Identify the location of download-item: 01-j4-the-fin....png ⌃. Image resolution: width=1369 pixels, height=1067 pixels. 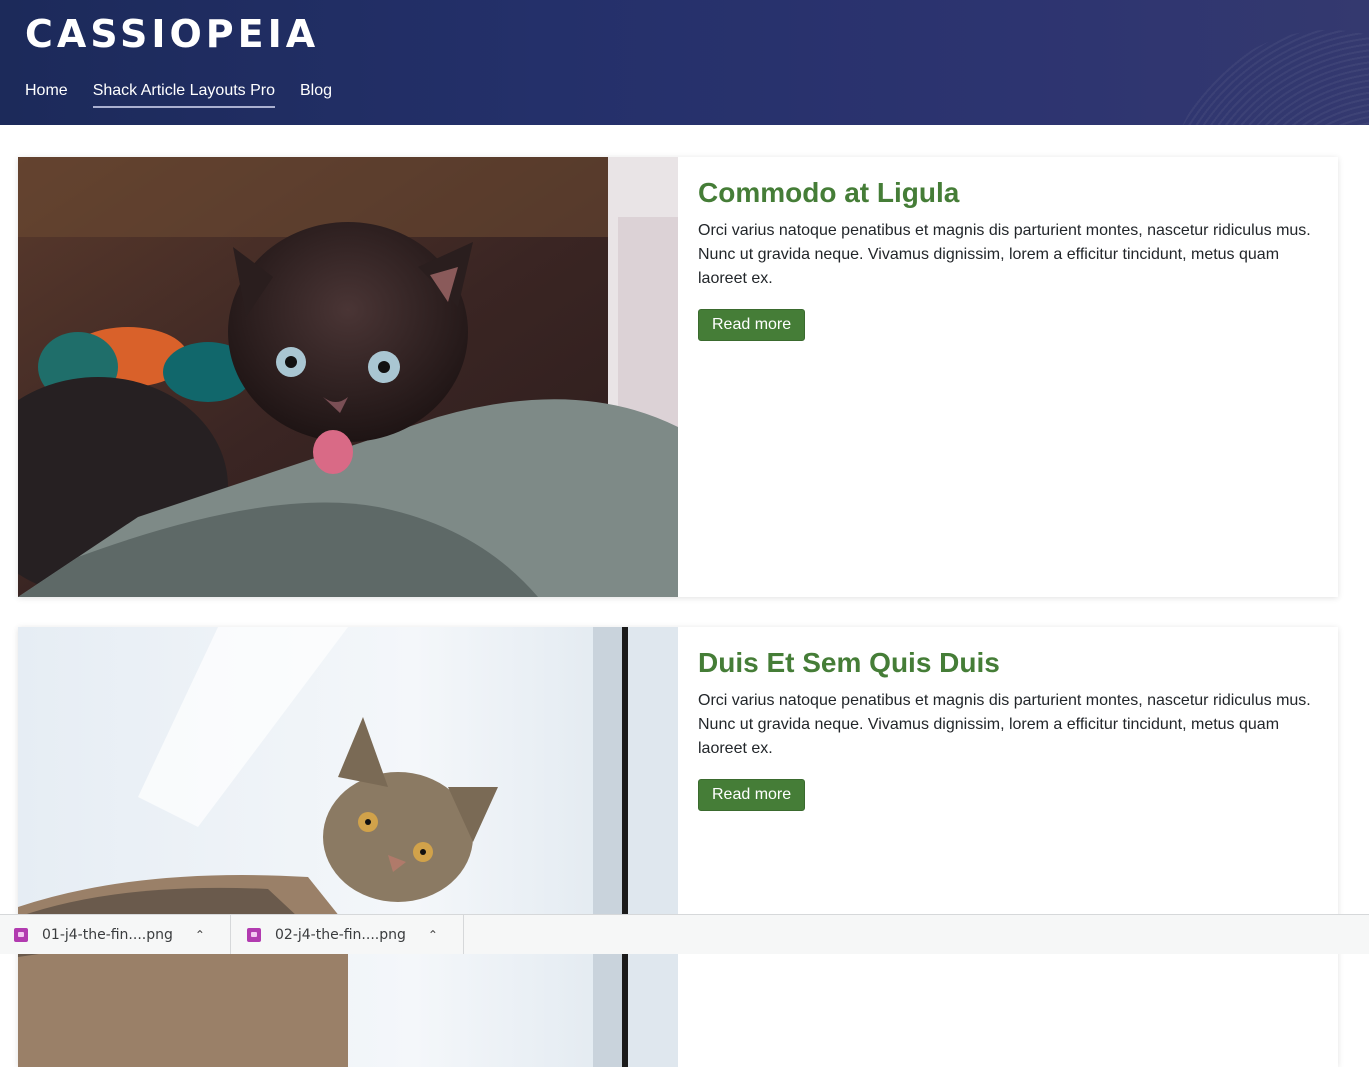
(122, 934).